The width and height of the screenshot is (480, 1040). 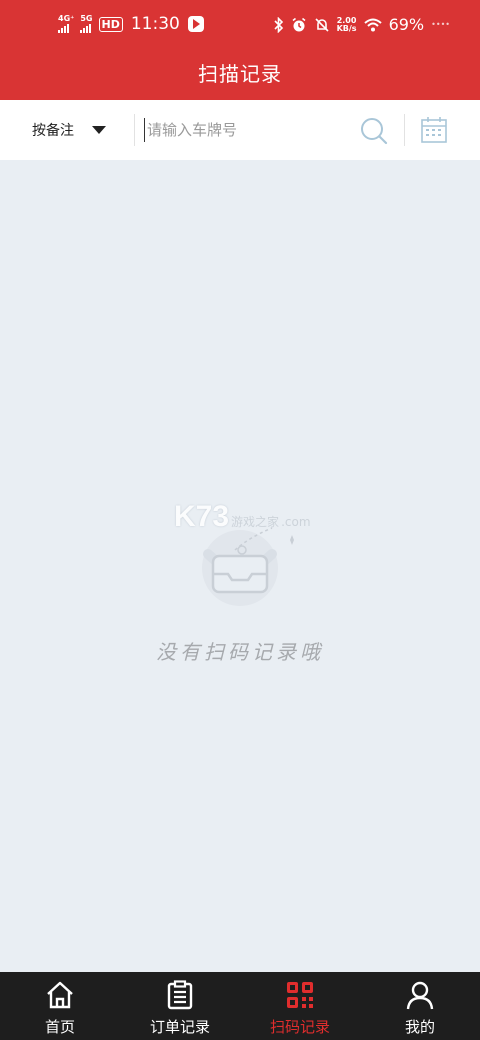 I want to click on nav-label-scan-records: 扫码记录, so click(x=299, y=1027).